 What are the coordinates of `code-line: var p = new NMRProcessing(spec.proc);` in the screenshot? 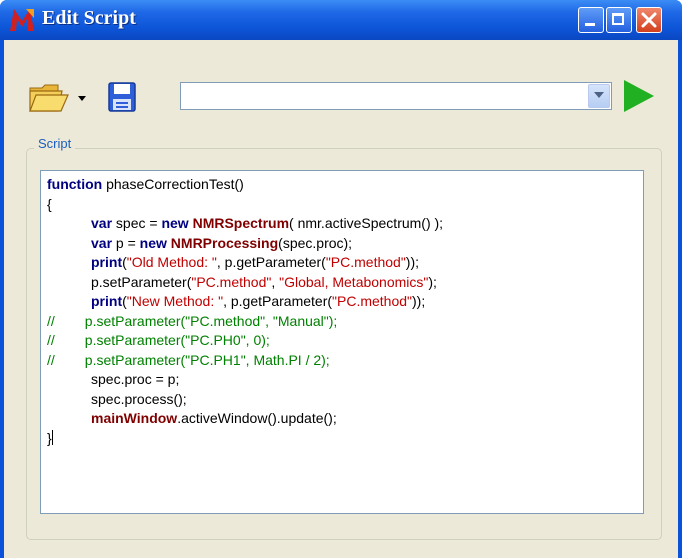 It's located at (245, 244).